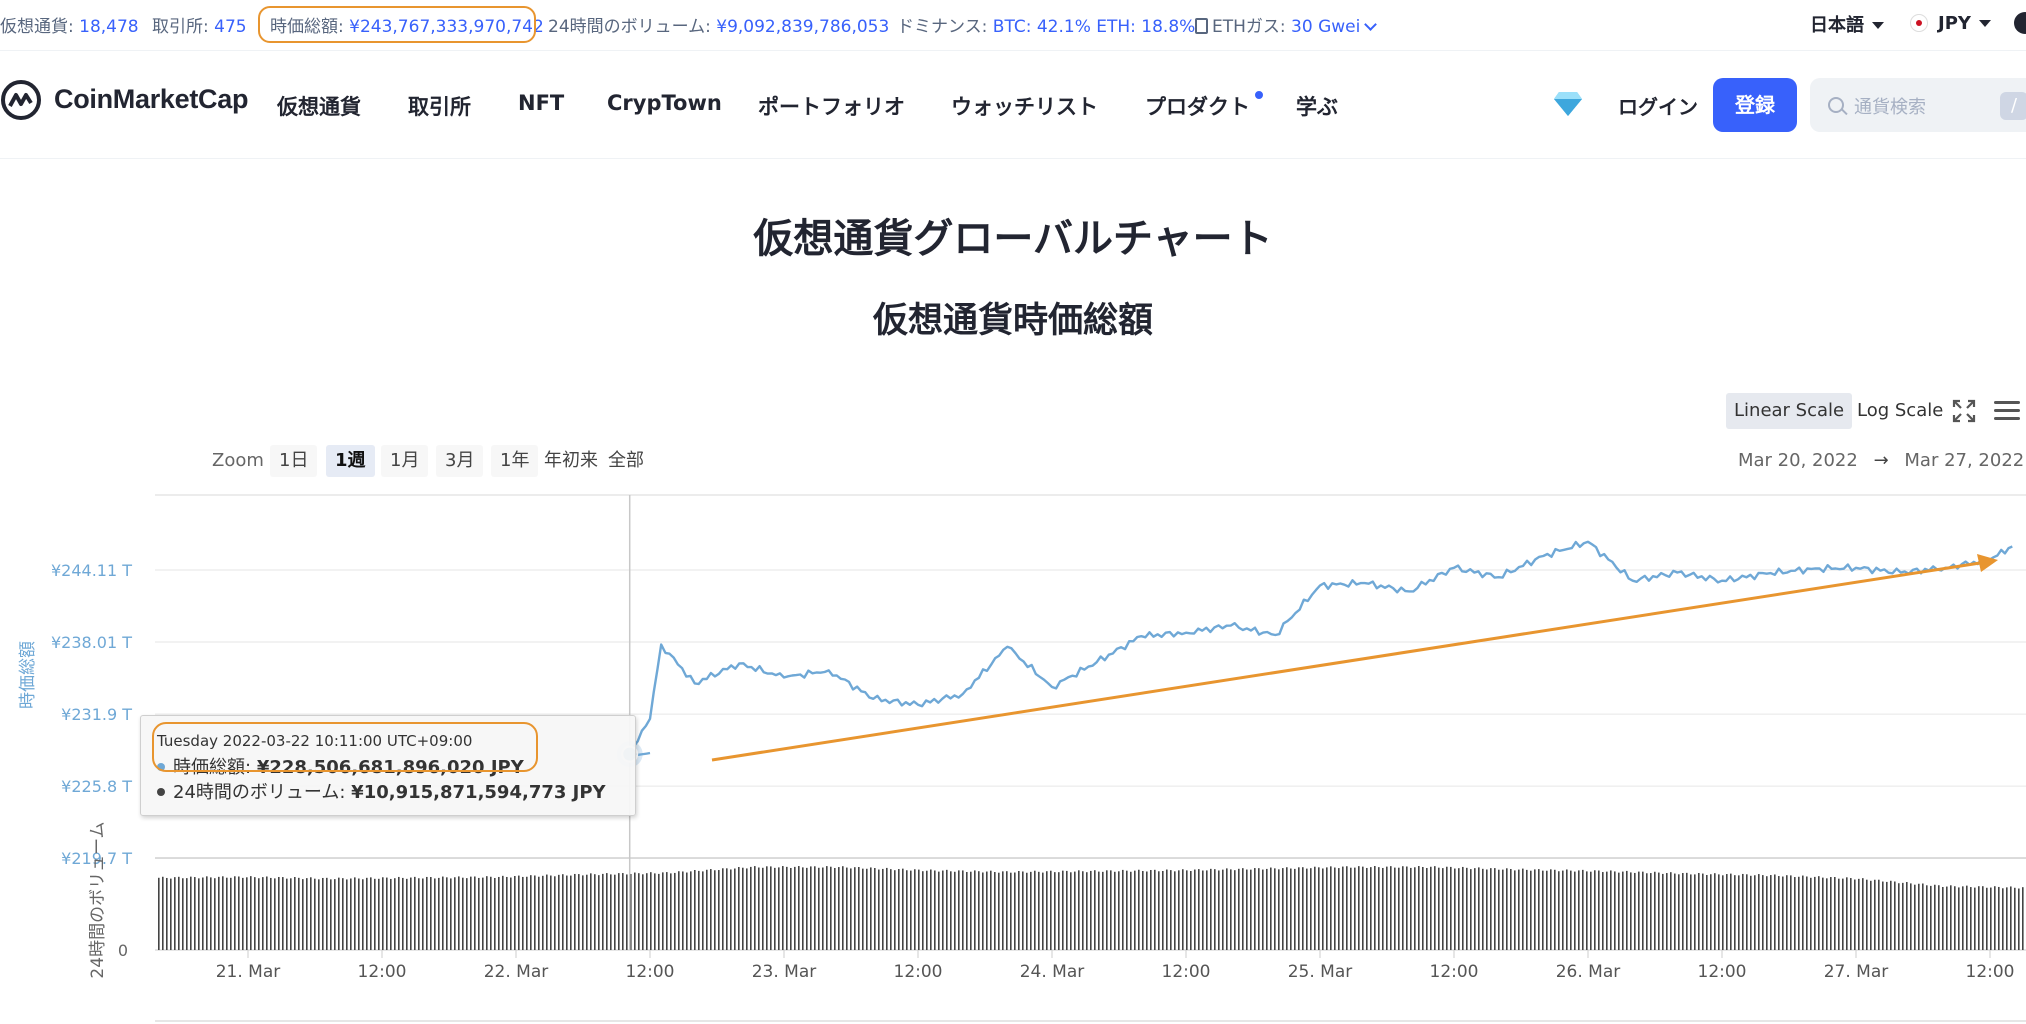 The height and width of the screenshot is (1024, 2026). What do you see at coordinates (516, 972) in the screenshot?
I see `x-tick-label: 22. Mar` at bounding box center [516, 972].